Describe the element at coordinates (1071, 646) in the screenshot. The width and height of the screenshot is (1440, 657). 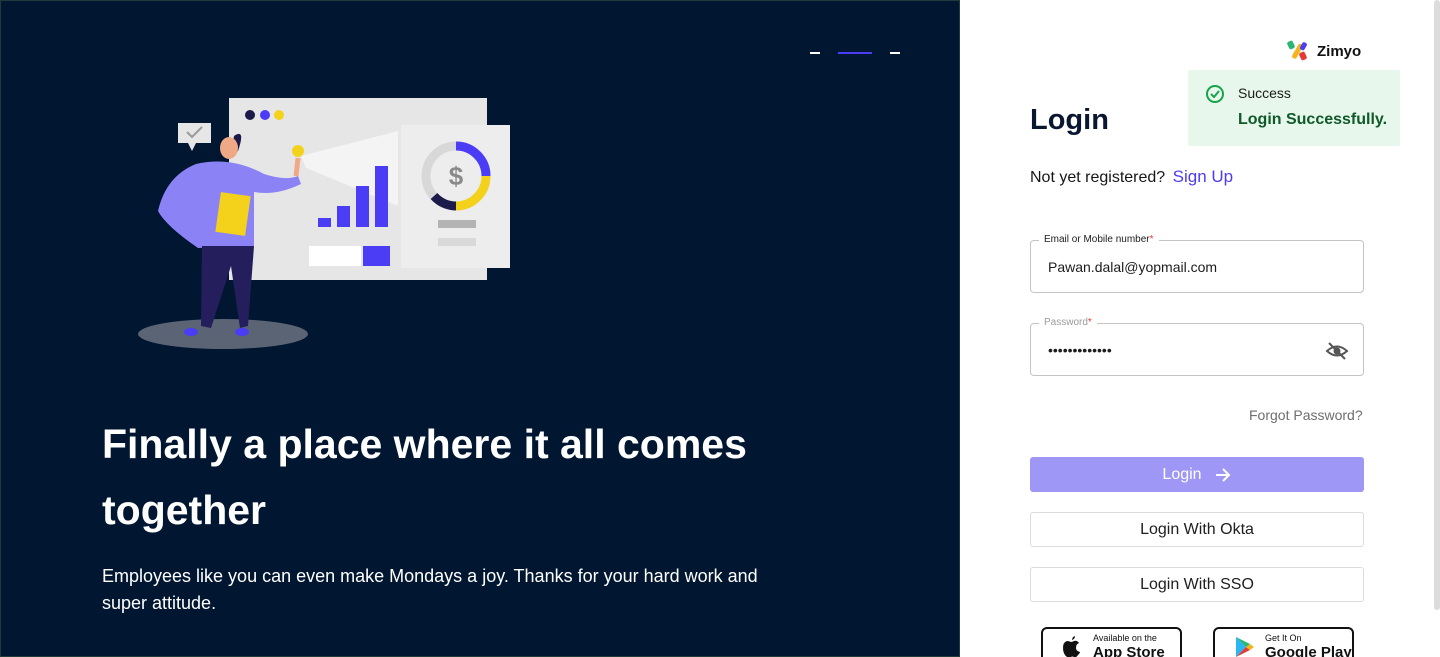
I see `apple-icon` at that location.